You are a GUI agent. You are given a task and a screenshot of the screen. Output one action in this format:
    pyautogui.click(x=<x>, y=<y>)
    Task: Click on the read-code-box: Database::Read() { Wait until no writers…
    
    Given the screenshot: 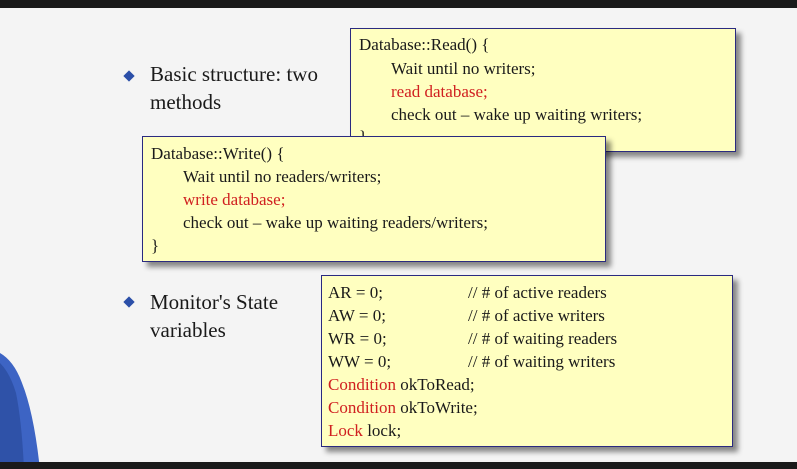 What is the action you would take?
    pyautogui.click(x=543, y=90)
    